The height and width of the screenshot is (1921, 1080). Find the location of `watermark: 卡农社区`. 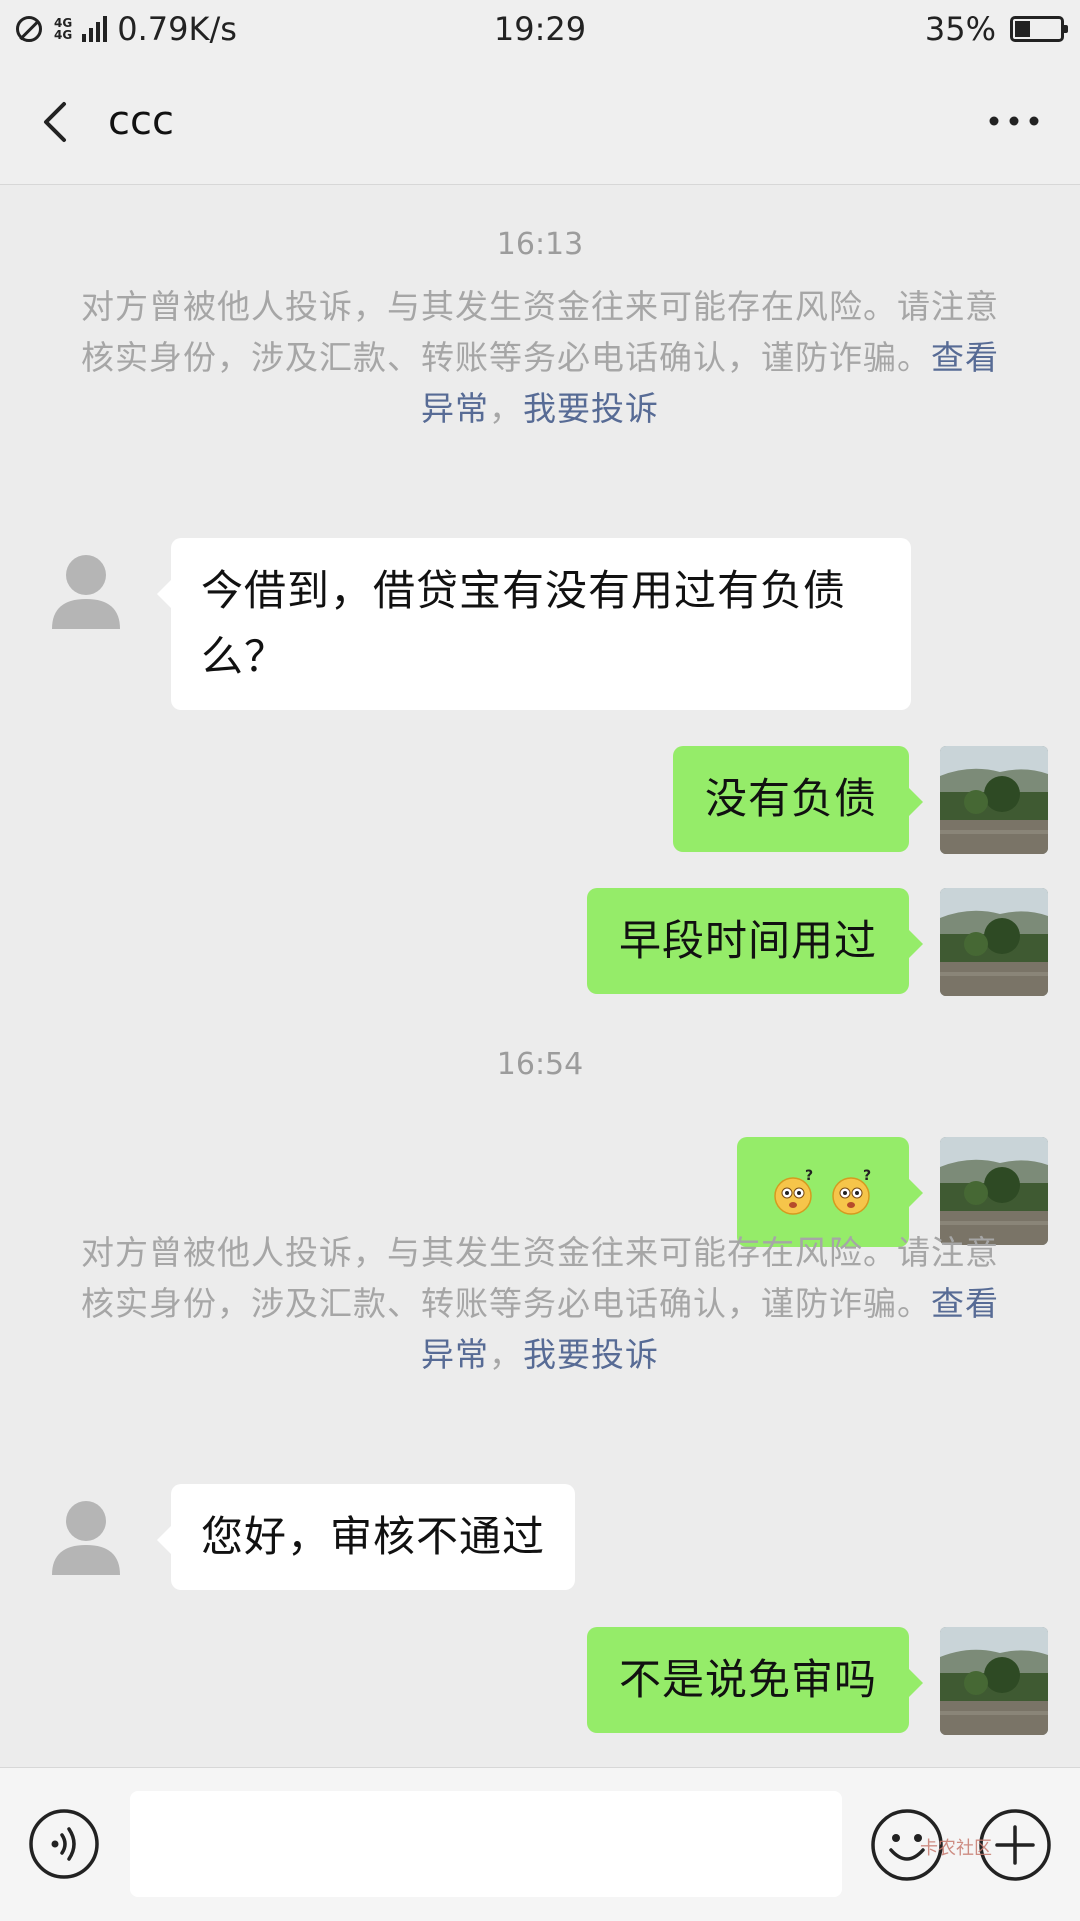

watermark: 卡农社区 is located at coordinates (956, 1848).